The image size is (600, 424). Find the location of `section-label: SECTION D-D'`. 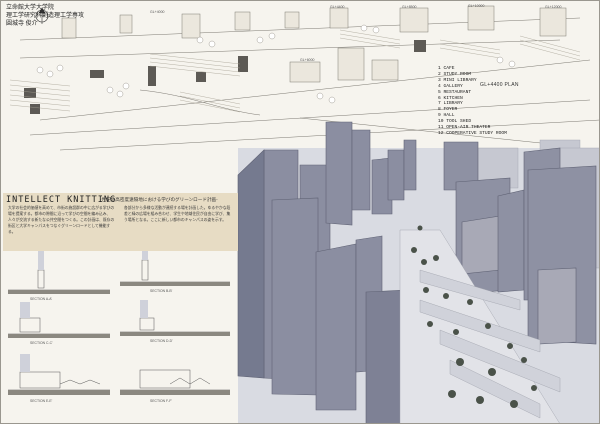

section-label: SECTION D-D' is located at coordinates (161, 341).